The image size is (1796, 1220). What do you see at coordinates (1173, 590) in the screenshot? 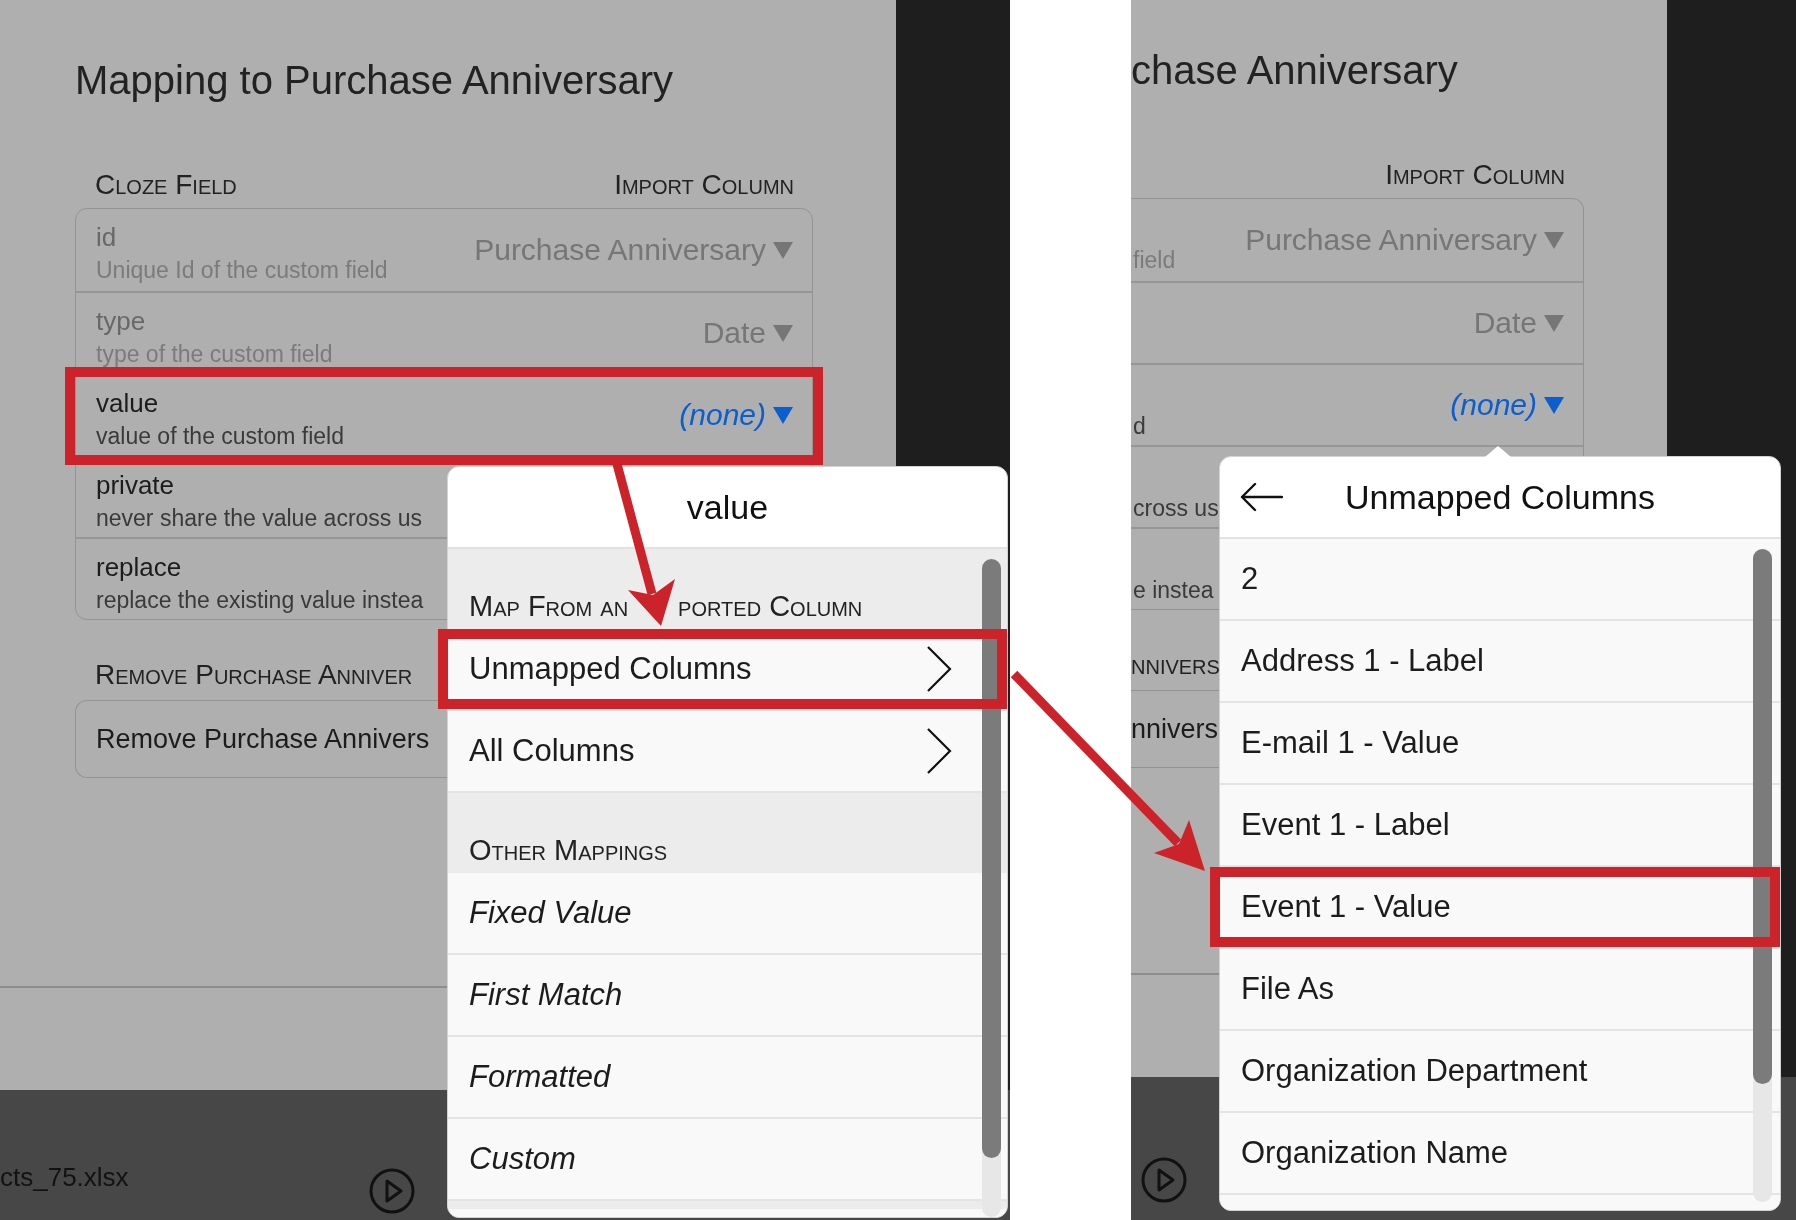
I see `field-description: e instea` at bounding box center [1173, 590].